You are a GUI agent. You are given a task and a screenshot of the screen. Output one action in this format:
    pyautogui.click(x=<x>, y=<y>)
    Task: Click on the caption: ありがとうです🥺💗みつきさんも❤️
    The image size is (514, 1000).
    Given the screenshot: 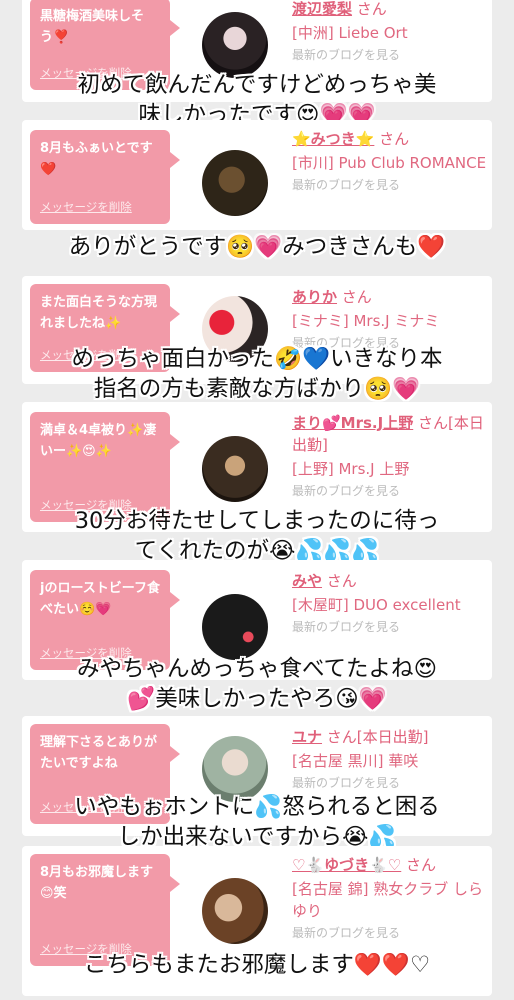 What is the action you would take?
    pyautogui.click(x=257, y=247)
    